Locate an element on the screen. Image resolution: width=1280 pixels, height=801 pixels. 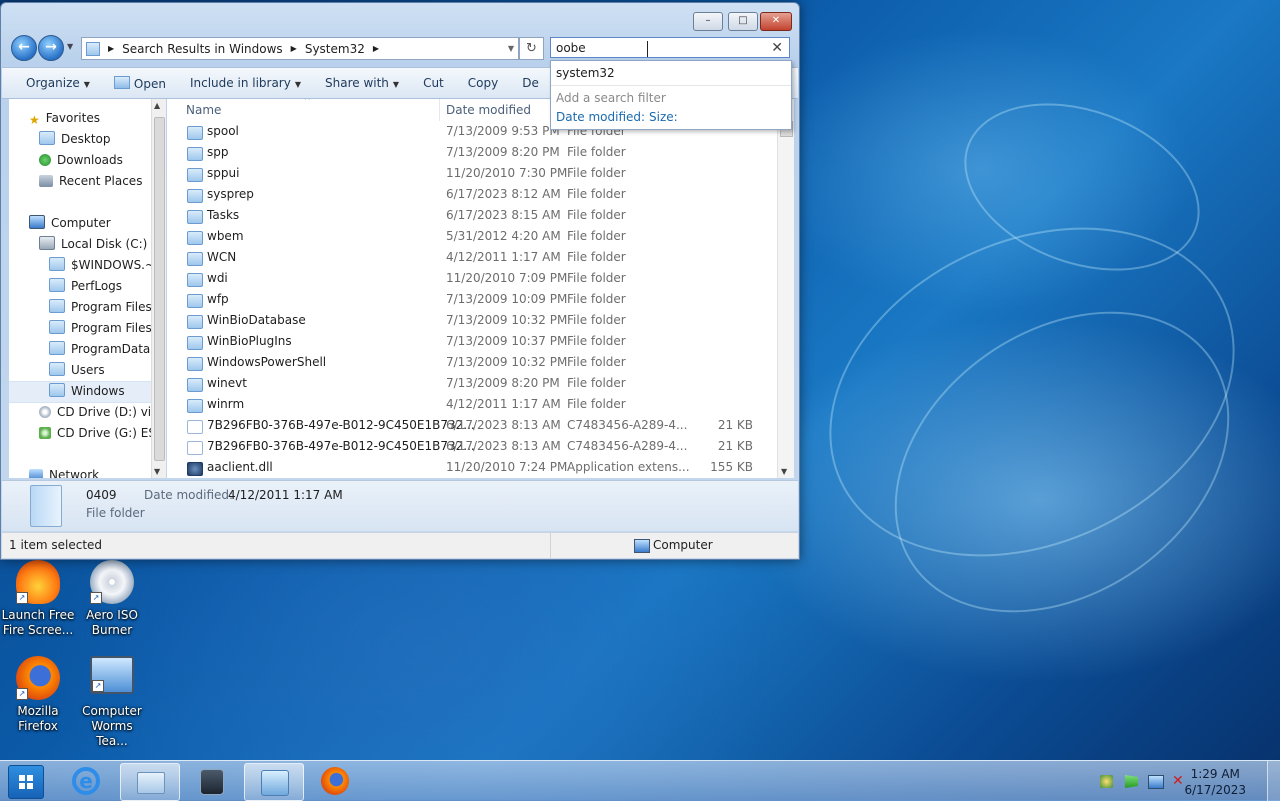
desktop-icon-aero-iso-burner: ↗ Aero ISO Burner is located at coordinates (112, 599).